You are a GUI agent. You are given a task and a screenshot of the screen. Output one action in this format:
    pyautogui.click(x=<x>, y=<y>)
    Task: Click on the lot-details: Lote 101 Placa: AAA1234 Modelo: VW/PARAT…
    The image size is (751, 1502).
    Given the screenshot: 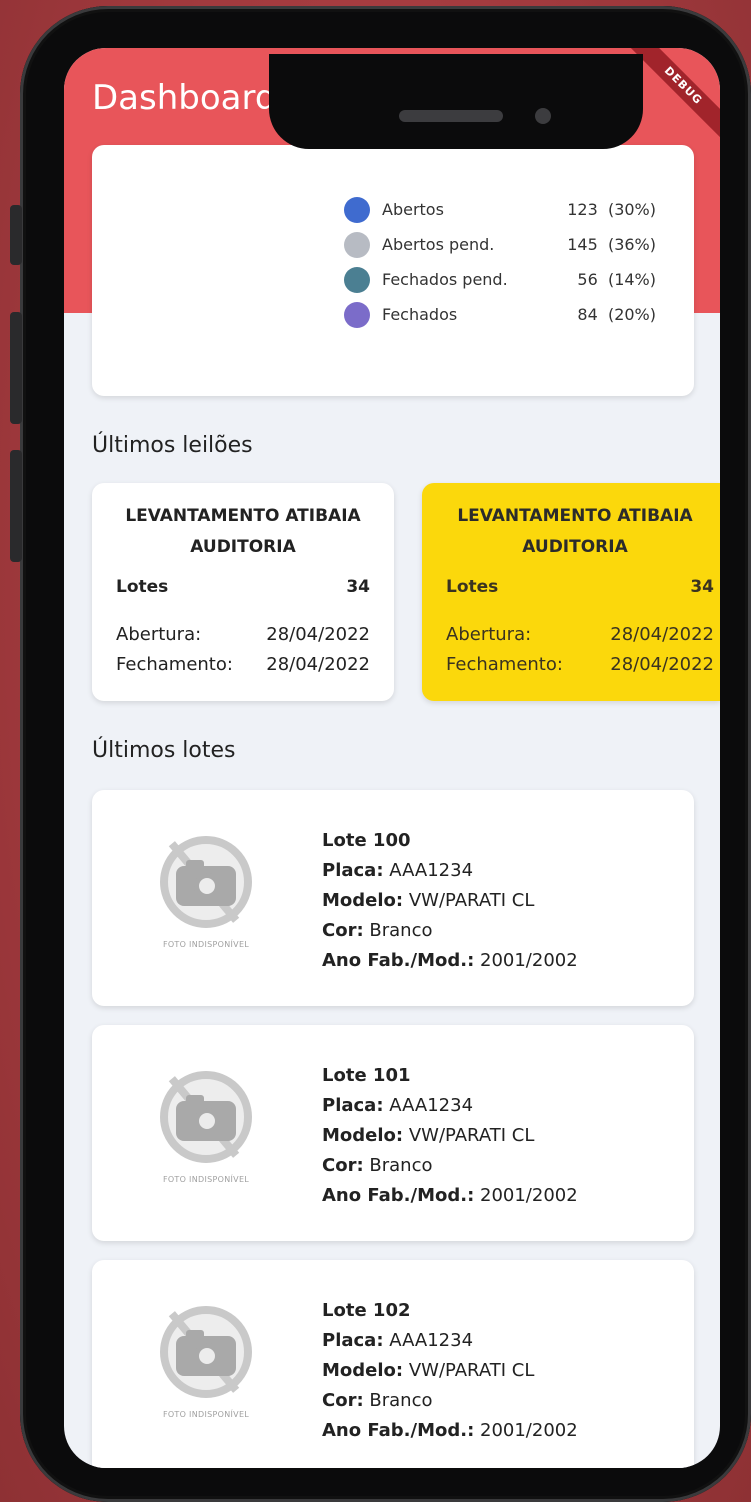 What is the action you would take?
    pyautogui.click(x=450, y=1136)
    